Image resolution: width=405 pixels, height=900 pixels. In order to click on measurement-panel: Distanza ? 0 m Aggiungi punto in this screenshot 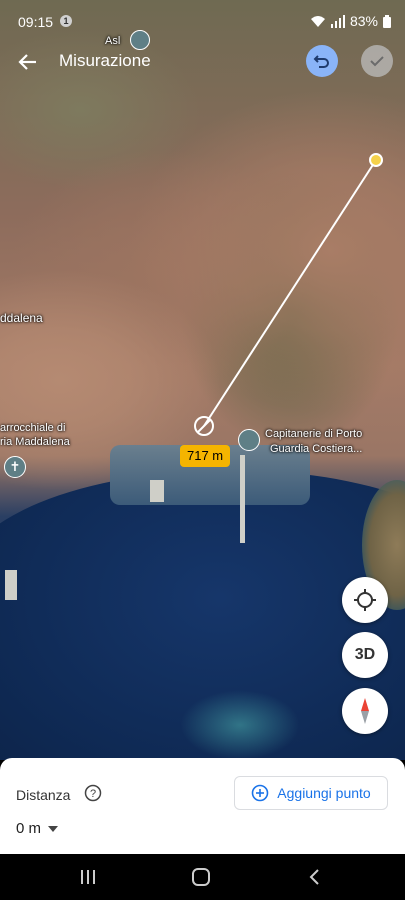, I will do `click(202, 806)`.